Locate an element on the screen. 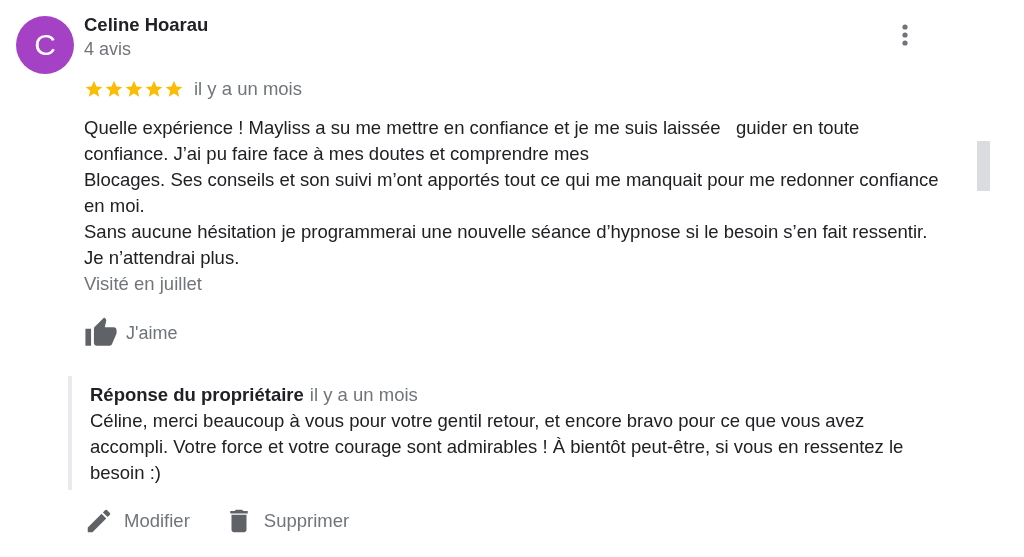 This screenshot has height=557, width=1024. edit-button: Modifier is located at coordinates (137, 521).